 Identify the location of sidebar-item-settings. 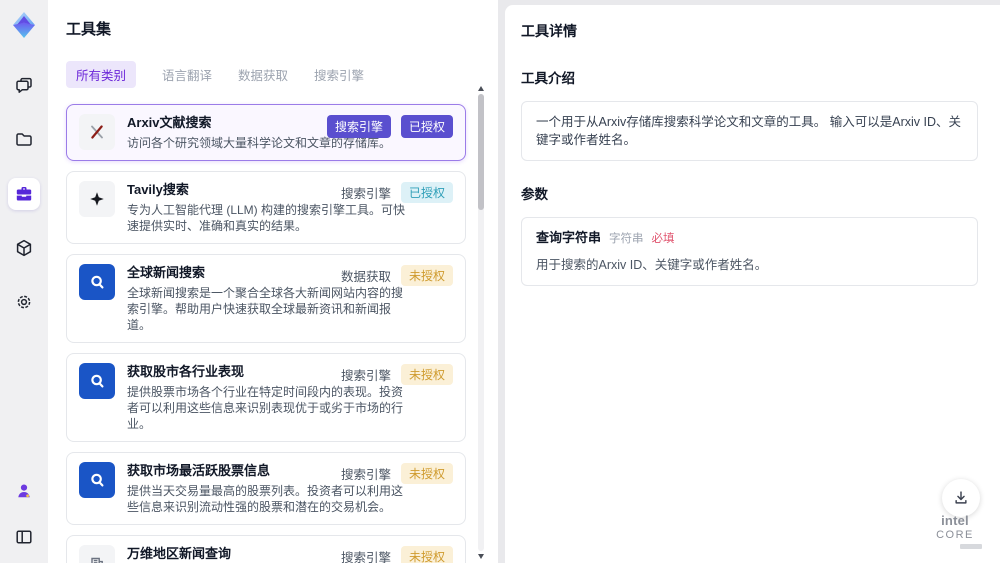
(24, 302).